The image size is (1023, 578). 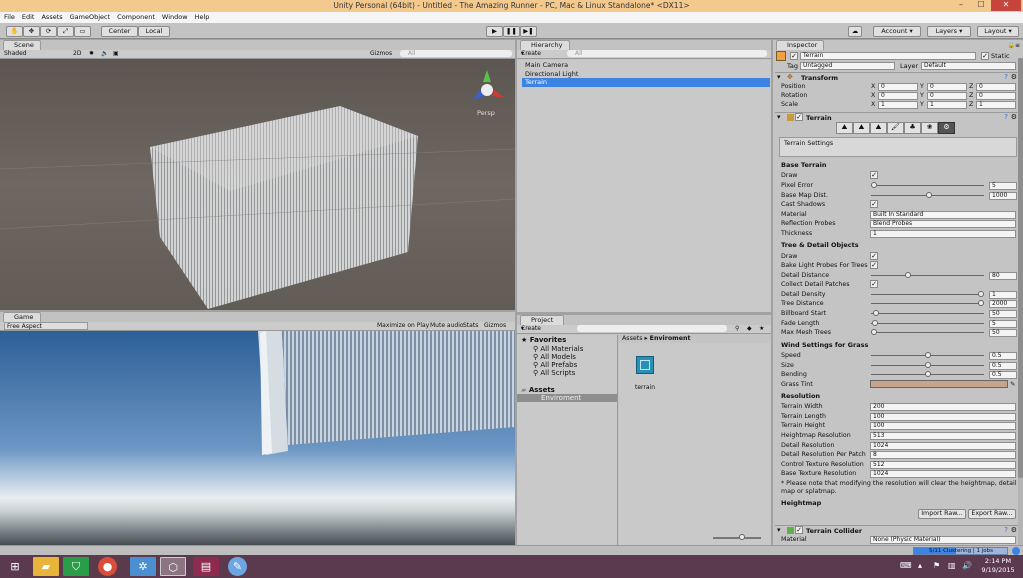 I want to click on pixel-error-field: 5, so click(x=1003, y=186).